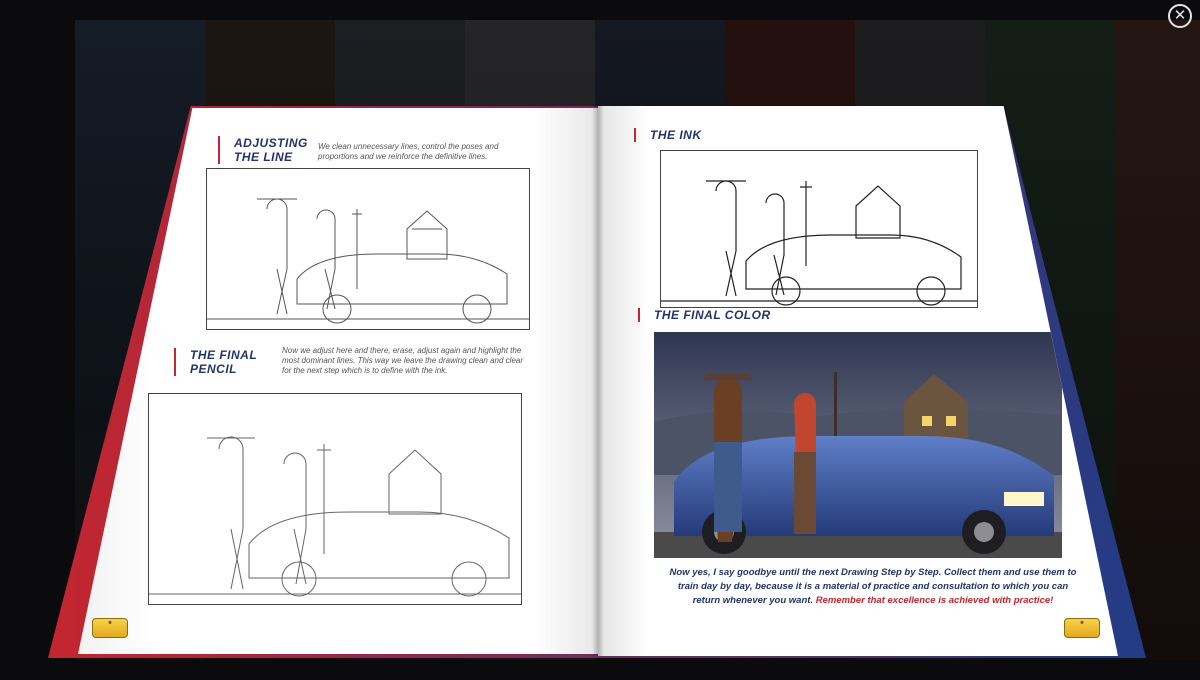 The image size is (1200, 680). What do you see at coordinates (335, 516) in the screenshot?
I see `car-characters-pencil` at bounding box center [335, 516].